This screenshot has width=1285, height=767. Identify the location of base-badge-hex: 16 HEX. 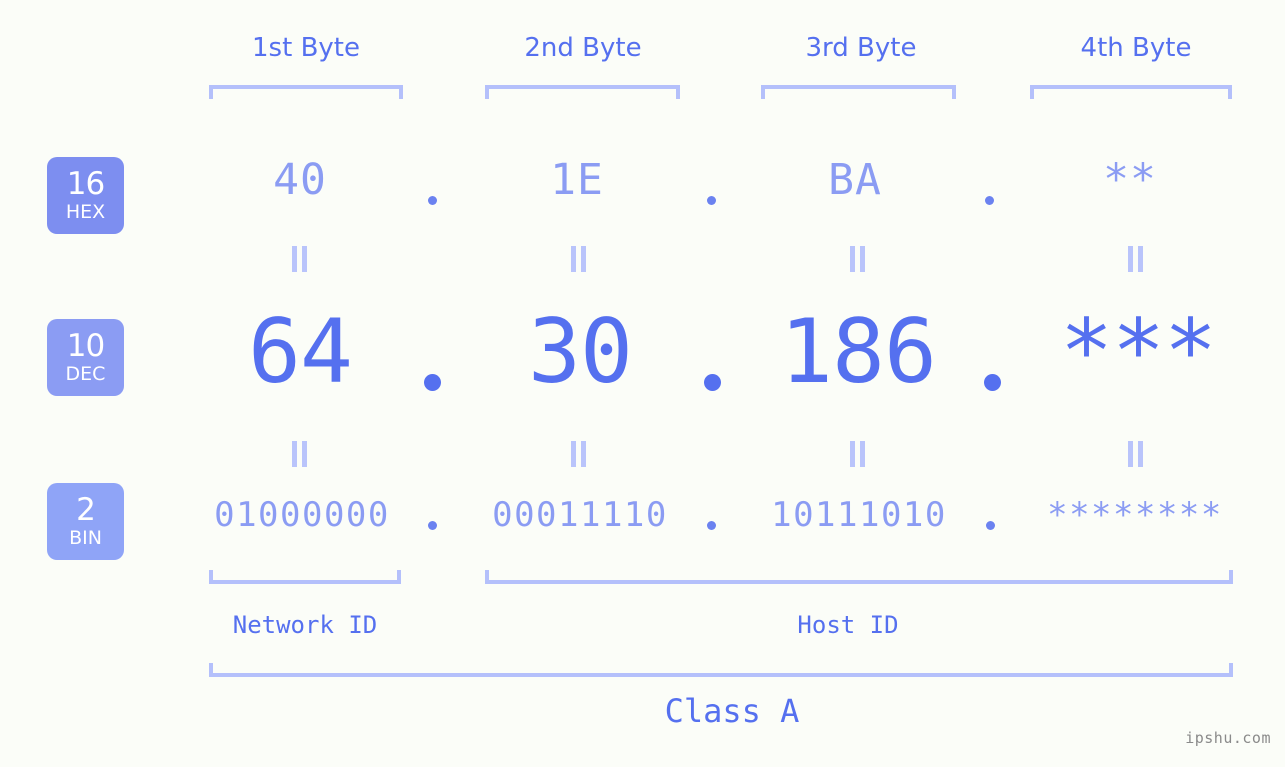
(85, 195).